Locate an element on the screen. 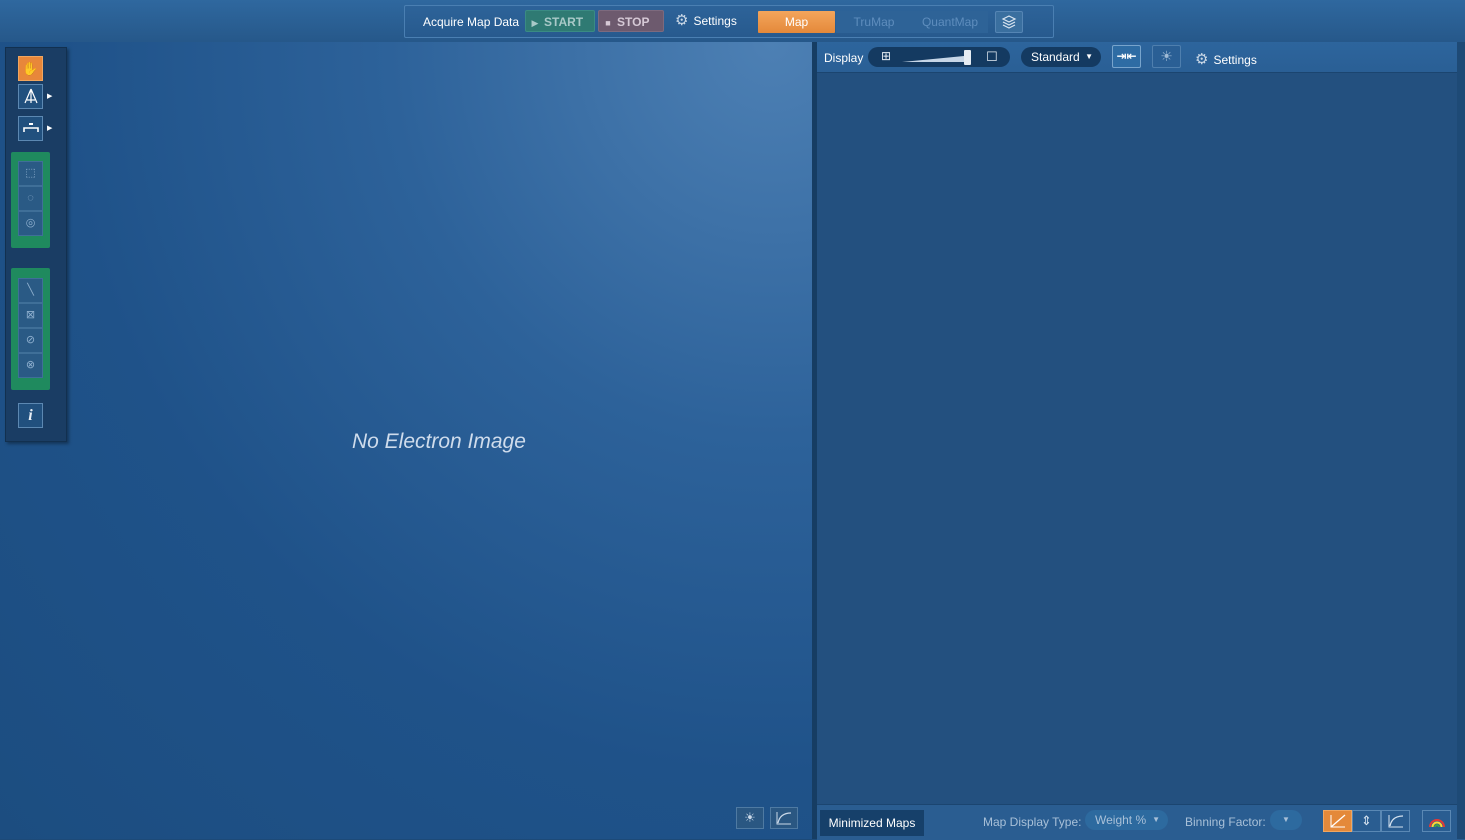 This screenshot has width=1465, height=840. display-label: Display is located at coordinates (844, 58).